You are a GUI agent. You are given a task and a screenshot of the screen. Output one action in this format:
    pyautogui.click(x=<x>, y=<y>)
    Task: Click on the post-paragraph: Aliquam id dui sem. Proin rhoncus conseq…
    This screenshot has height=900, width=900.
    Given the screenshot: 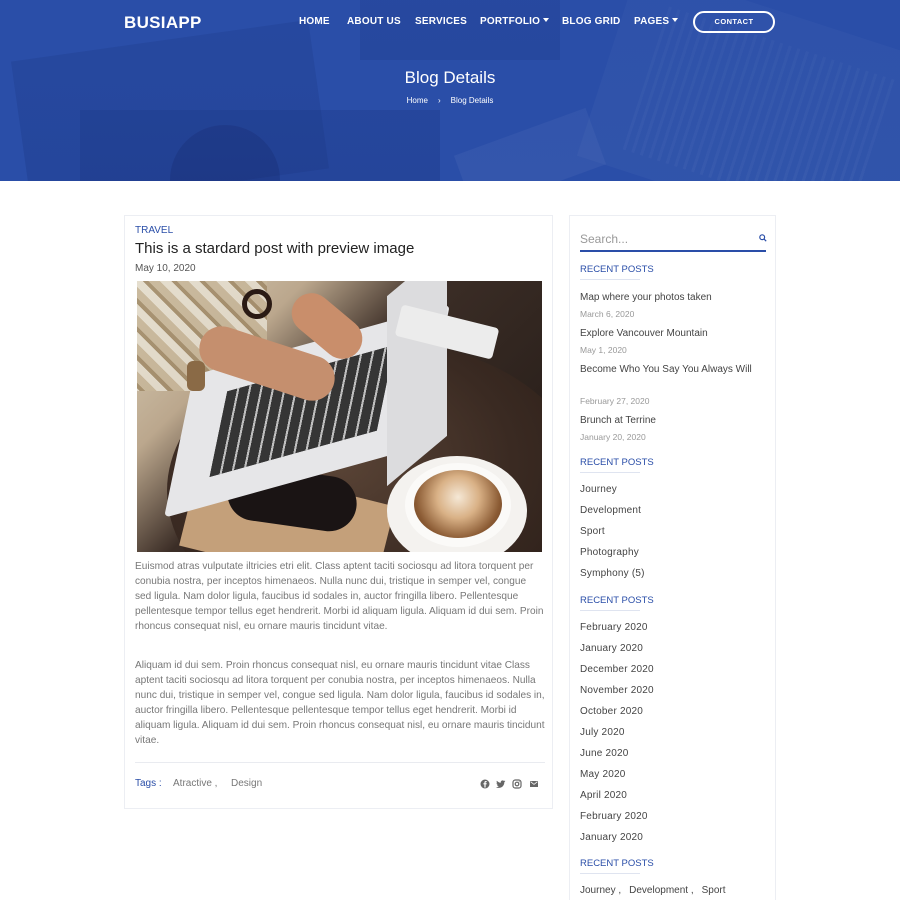 What is the action you would take?
    pyautogui.click(x=340, y=703)
    